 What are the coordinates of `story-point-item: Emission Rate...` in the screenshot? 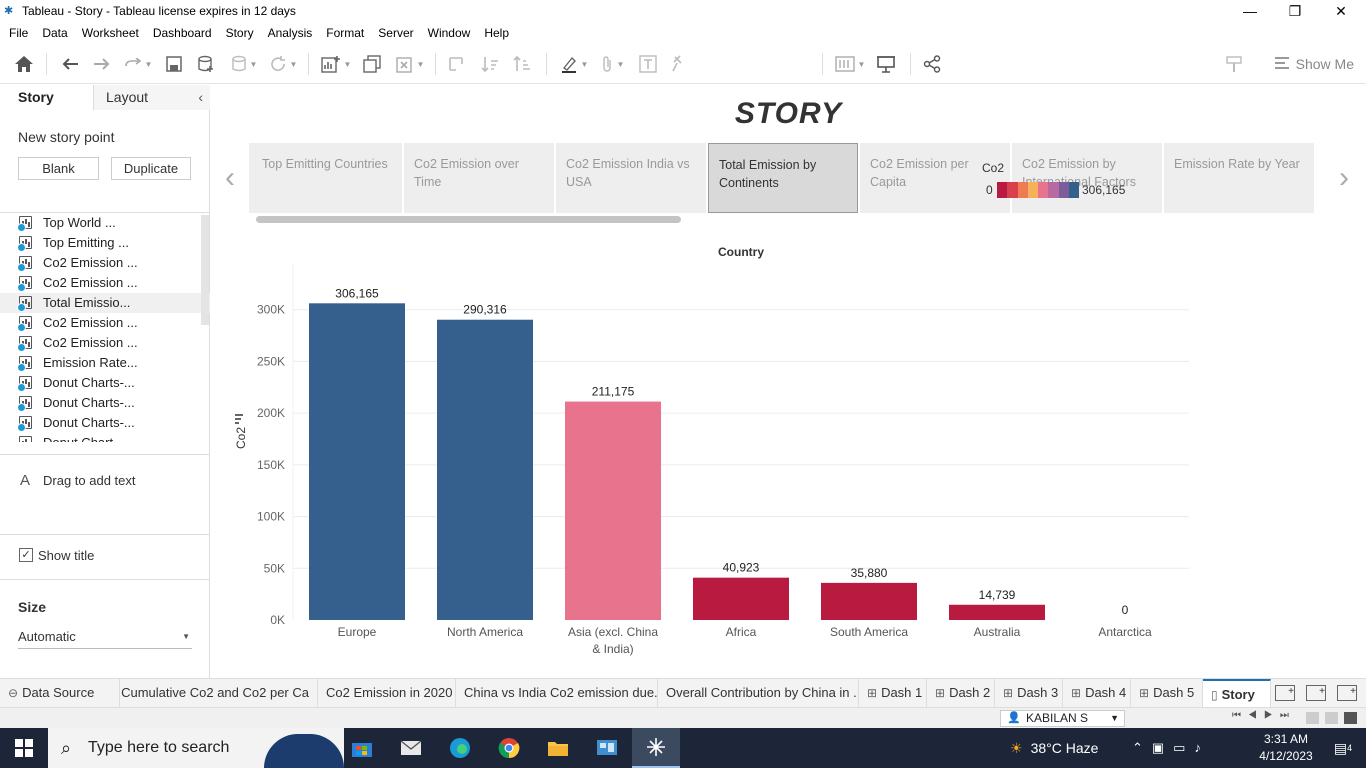 It's located at (105, 363).